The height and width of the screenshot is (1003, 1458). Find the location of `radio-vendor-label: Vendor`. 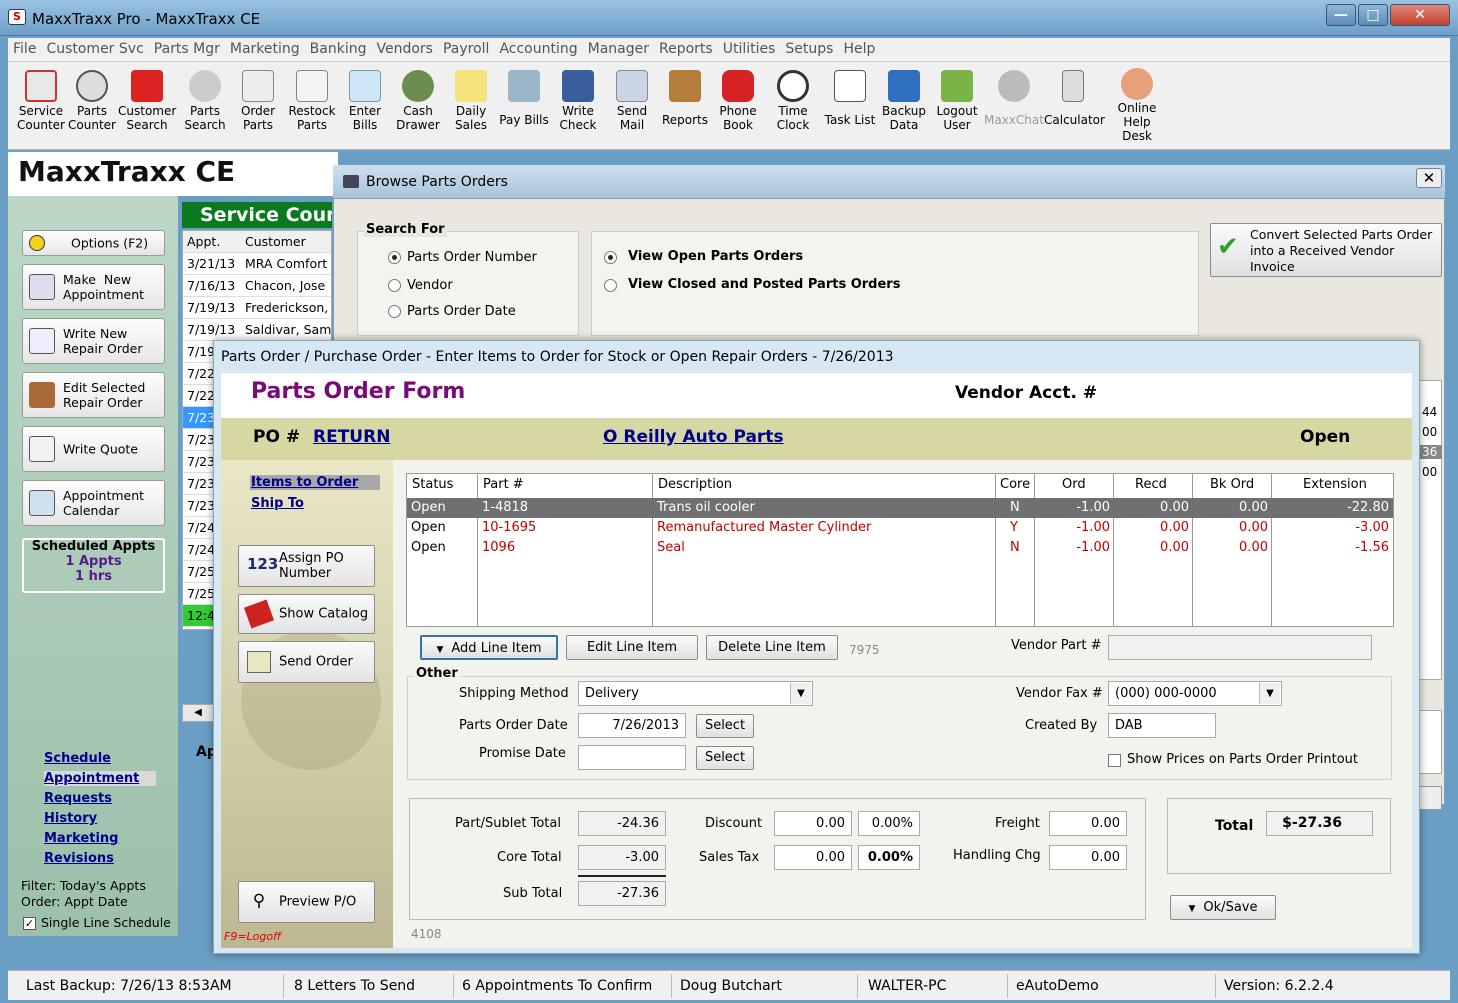

radio-vendor-label: Vendor is located at coordinates (430, 285).